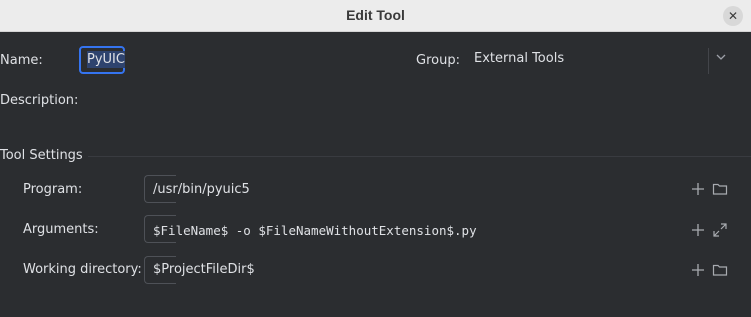 This screenshot has height=317, width=751. Describe the element at coordinates (721, 58) in the screenshot. I see `chevron-down-icon` at that location.